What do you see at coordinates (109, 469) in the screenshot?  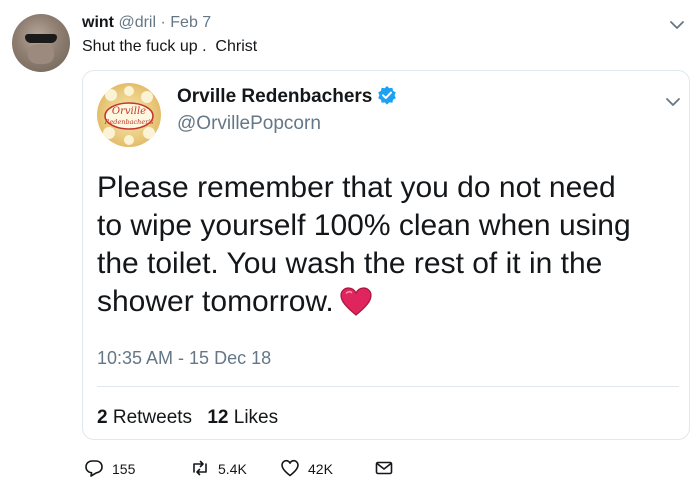 I see `reply-button: 155` at bounding box center [109, 469].